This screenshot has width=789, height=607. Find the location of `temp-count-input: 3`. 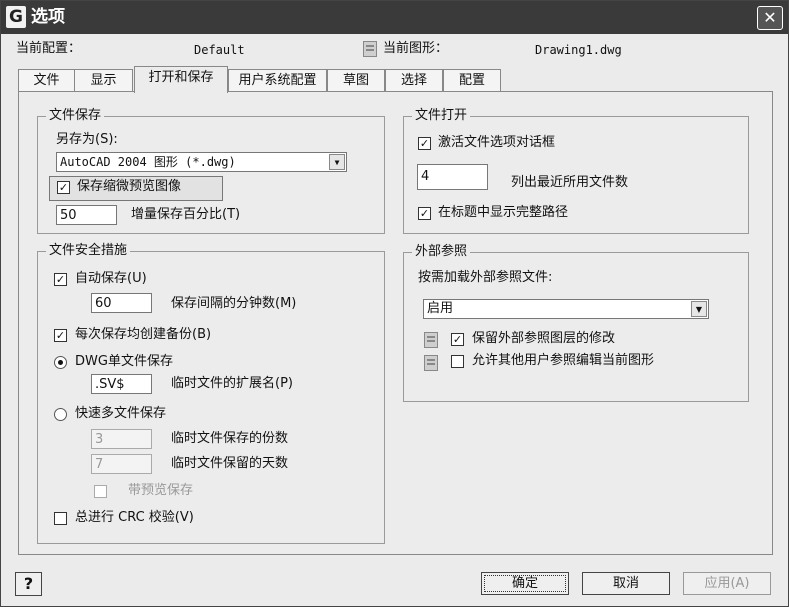

temp-count-input: 3 is located at coordinates (121, 439).